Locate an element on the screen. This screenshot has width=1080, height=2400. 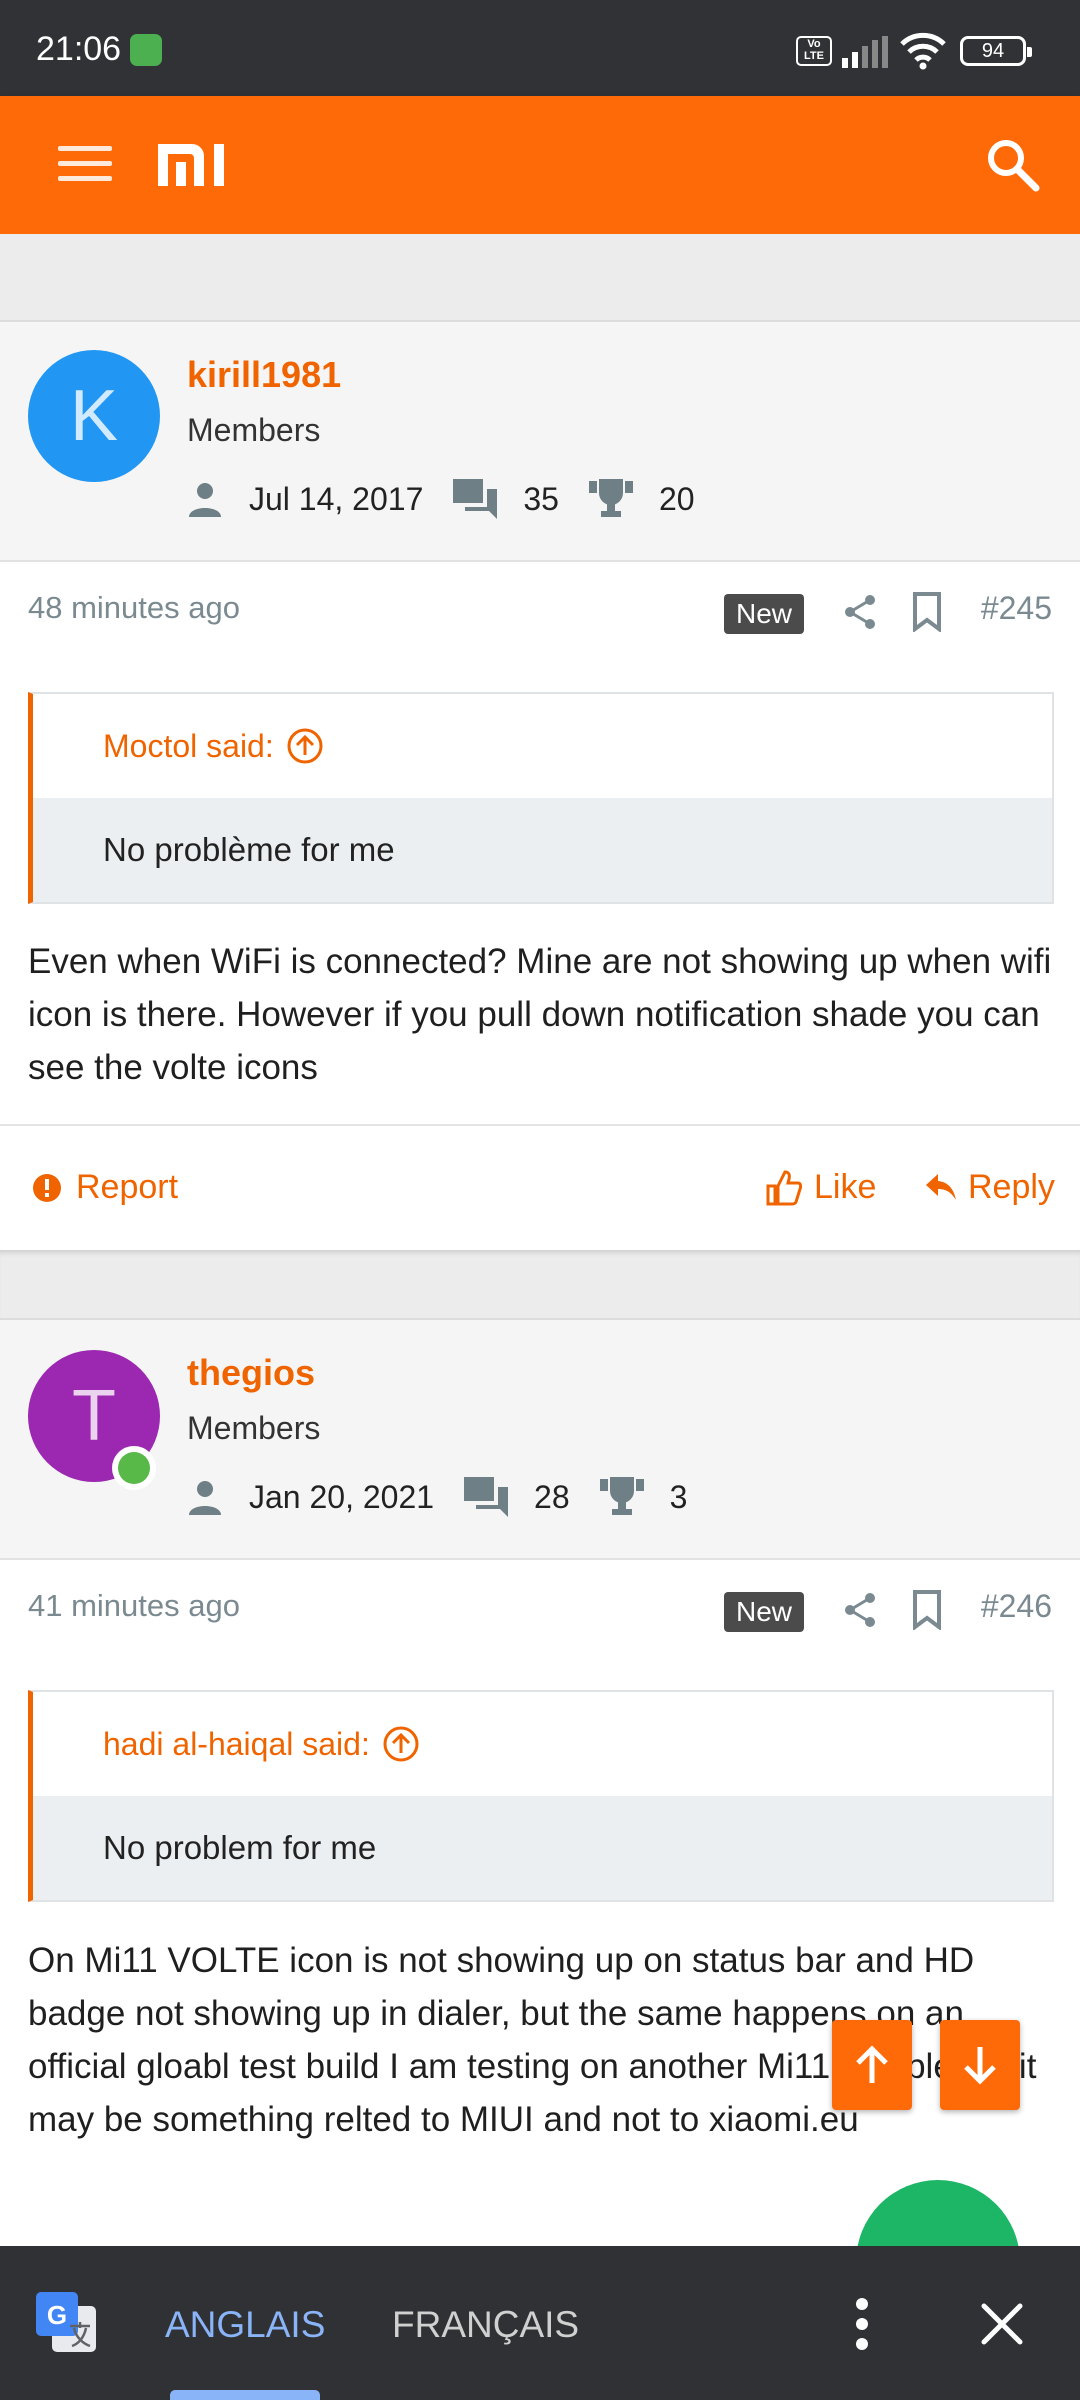
tab-target-language: FRANÇAIS is located at coordinates (485, 2325).